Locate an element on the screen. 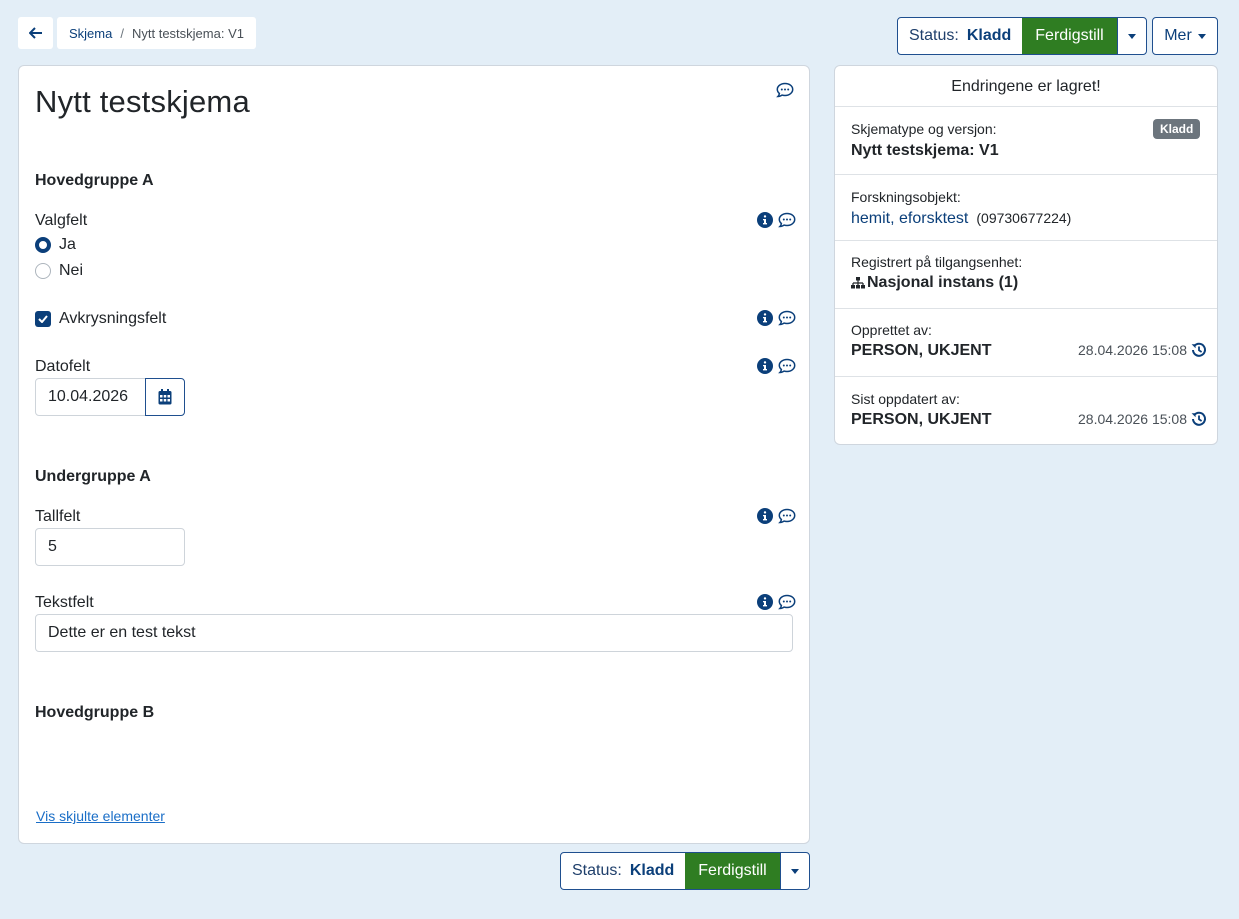 The image size is (1239, 919). group-heading-b: Hovedgruppe B is located at coordinates (95, 712).